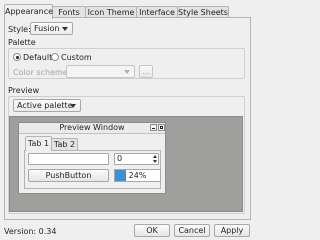 The width and height of the screenshot is (320, 240). Describe the element at coordinates (153, 127) in the screenshot. I see `minimize-icon` at that location.